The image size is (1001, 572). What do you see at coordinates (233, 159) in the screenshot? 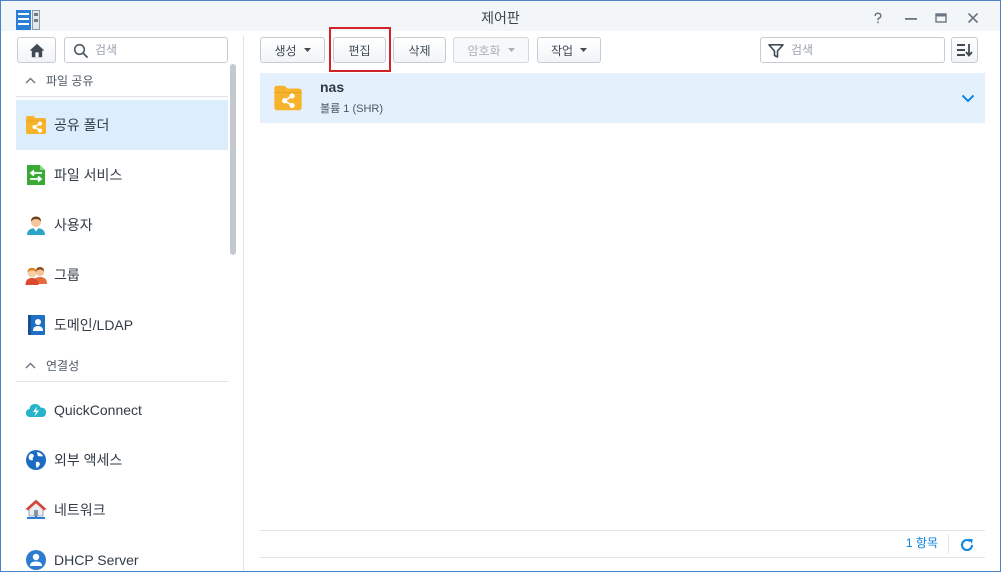
I see `sidebar-scrollbar` at bounding box center [233, 159].